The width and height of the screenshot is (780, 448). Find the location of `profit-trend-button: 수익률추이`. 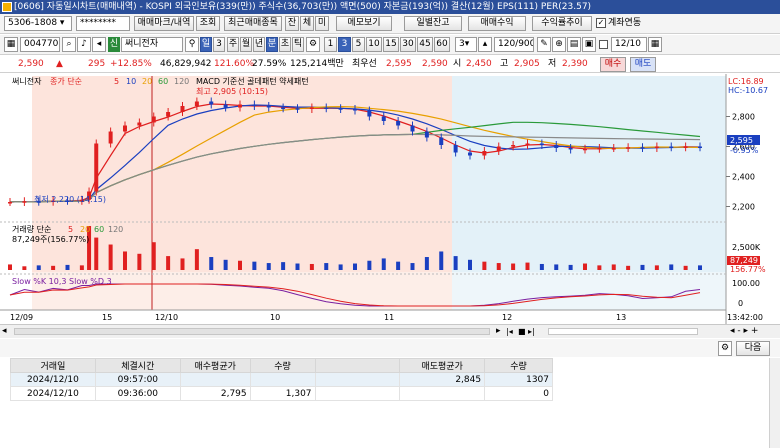

profit-trend-button: 수익률추이 is located at coordinates (562, 23).